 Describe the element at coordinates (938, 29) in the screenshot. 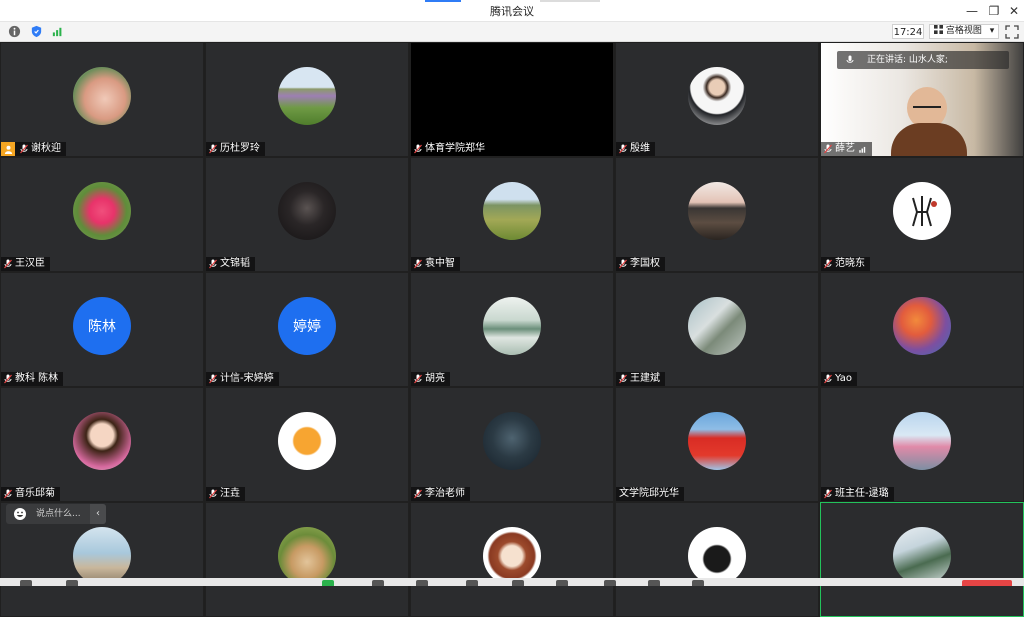

I see `grid-icon` at that location.